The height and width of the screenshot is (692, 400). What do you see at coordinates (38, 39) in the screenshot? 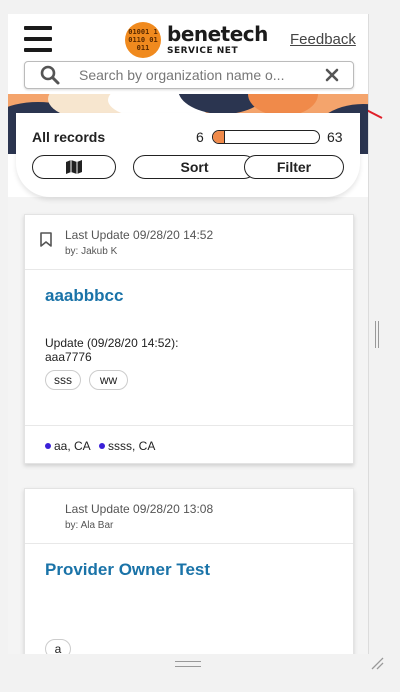
I see `hamburger-menu-icon` at bounding box center [38, 39].